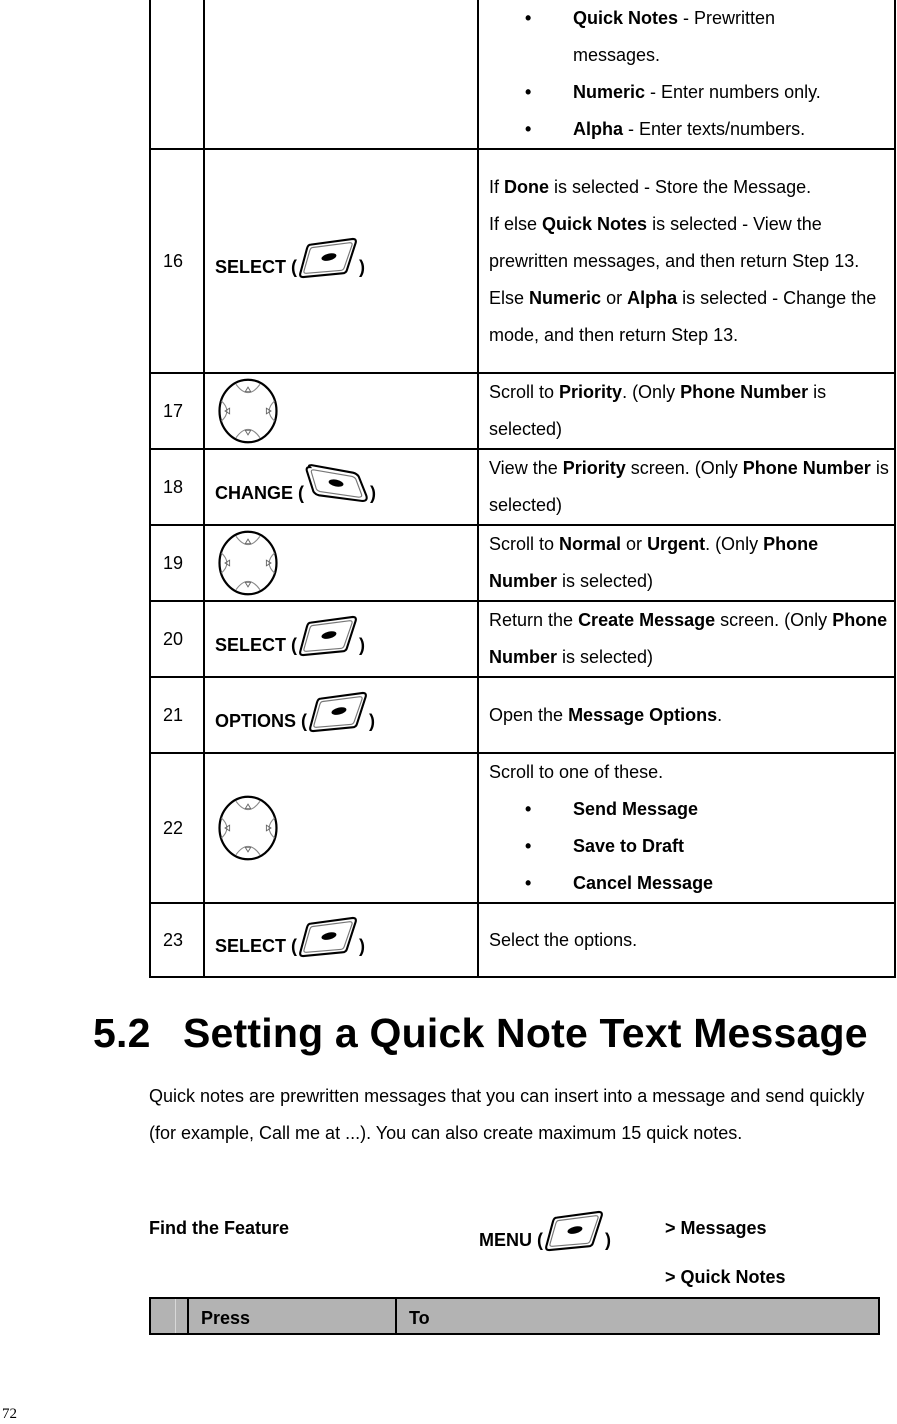  Describe the element at coordinates (292, 1316) in the screenshot. I see `header-cell-press: Press` at that location.